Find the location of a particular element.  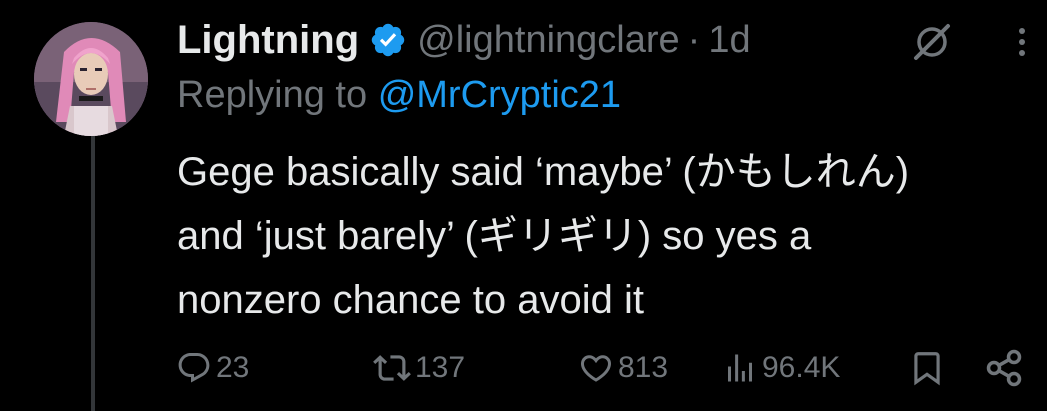

tweet-text-line: Gege basically said ‘maybe’ (かもしれん) is located at coordinates (543, 172).